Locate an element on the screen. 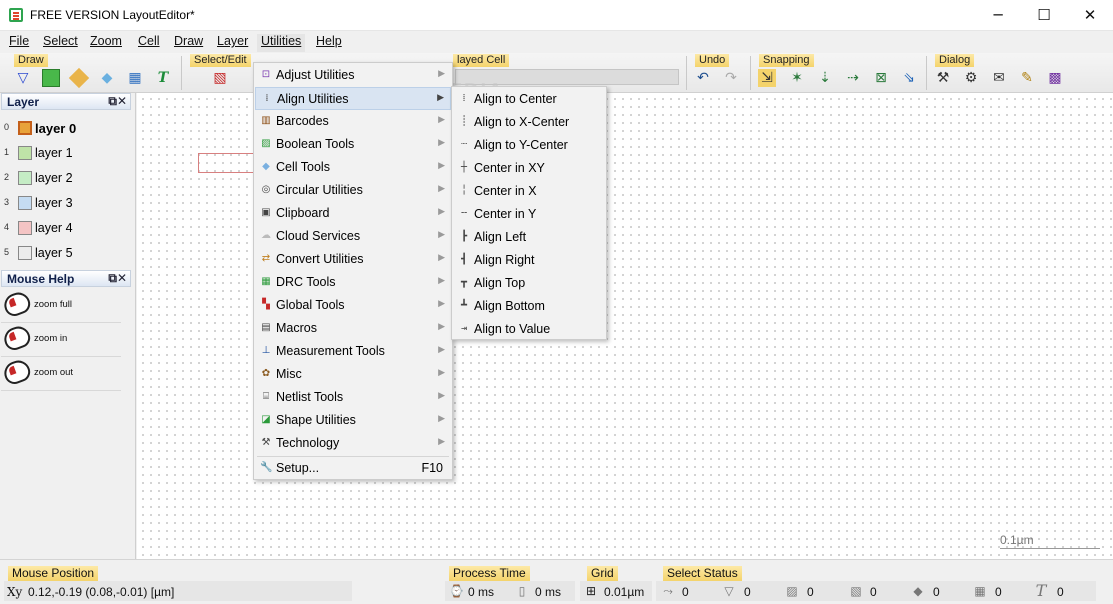  submenu-item-label: Center in Y is located at coordinates (505, 214).